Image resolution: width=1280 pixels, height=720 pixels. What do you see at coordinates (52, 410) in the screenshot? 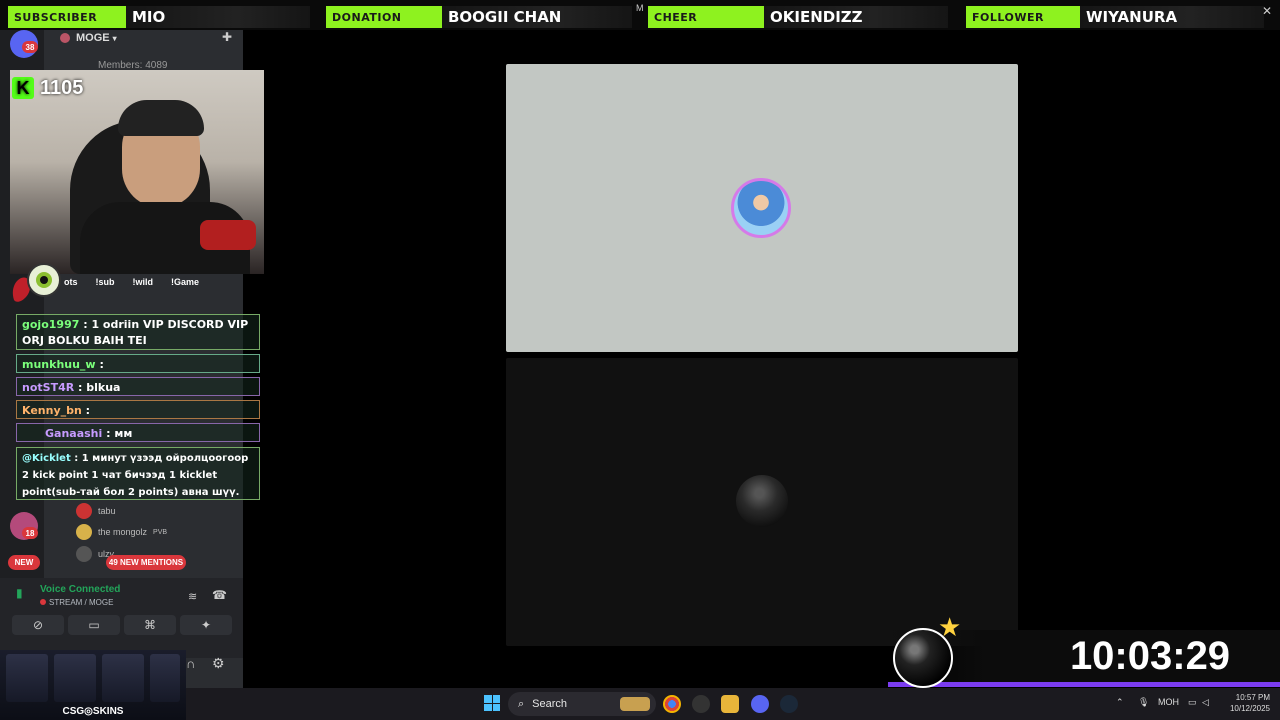
I see `chat-username: Kenny_bn` at bounding box center [52, 410].